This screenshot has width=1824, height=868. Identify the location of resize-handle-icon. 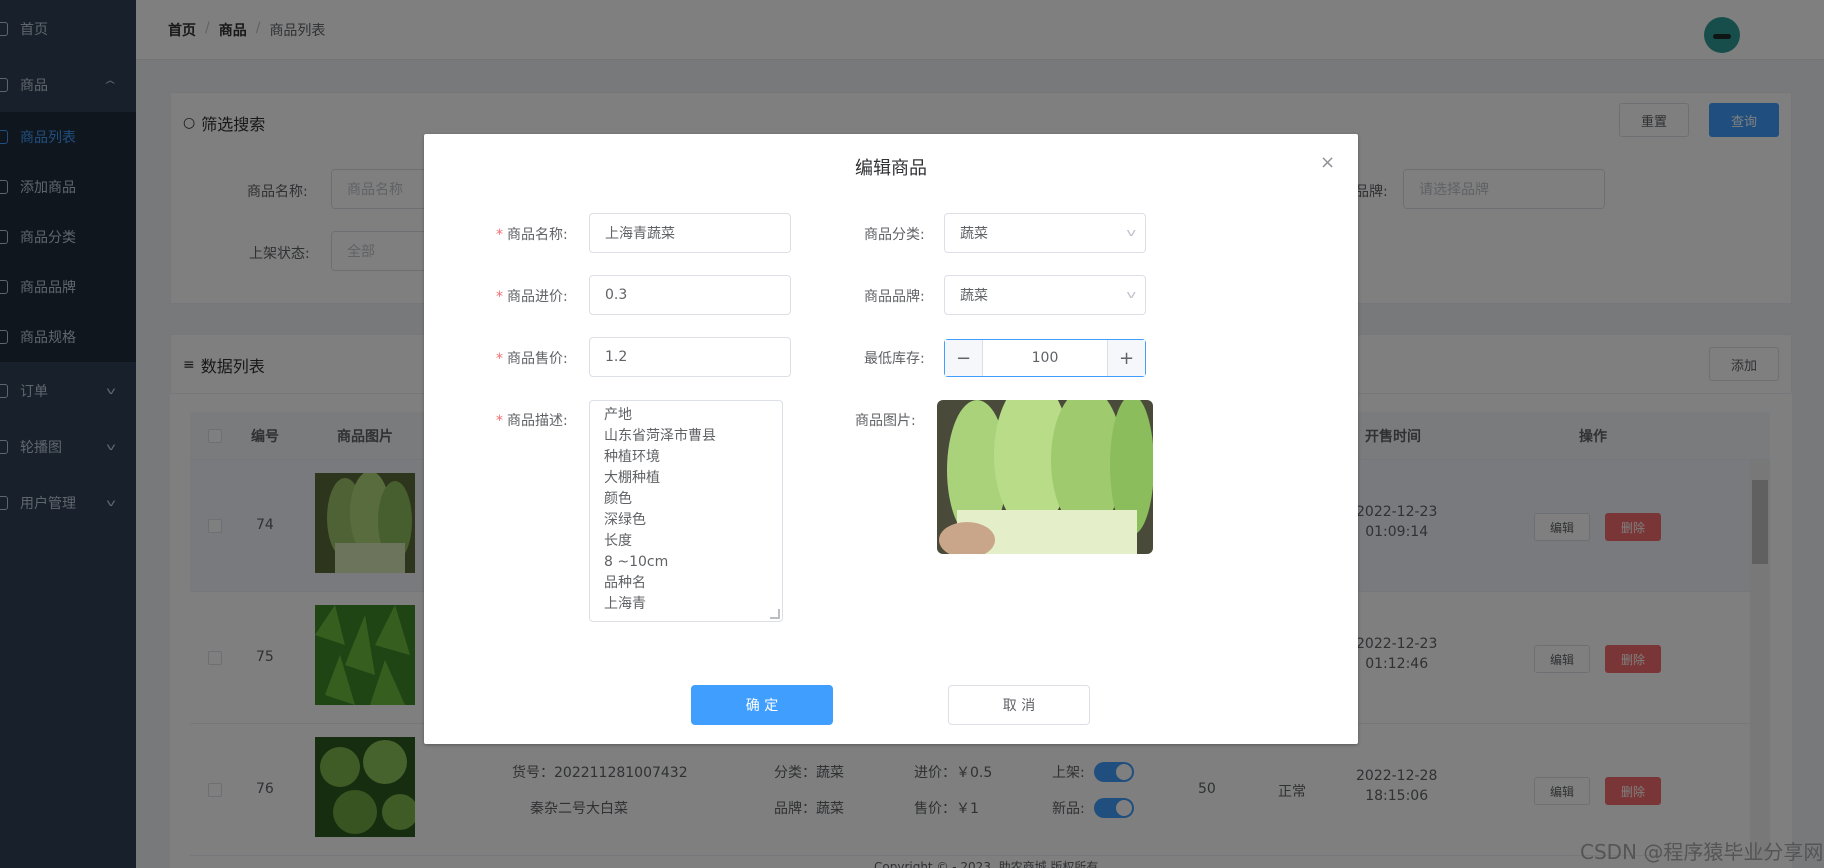
(775, 614).